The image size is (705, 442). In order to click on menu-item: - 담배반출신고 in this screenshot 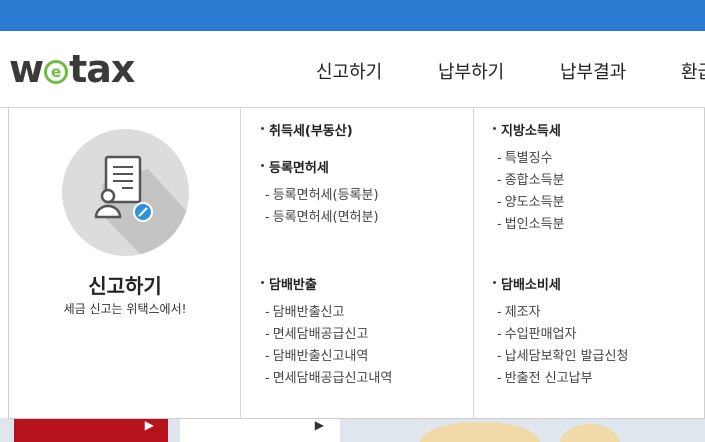, I will do `click(304, 310)`.